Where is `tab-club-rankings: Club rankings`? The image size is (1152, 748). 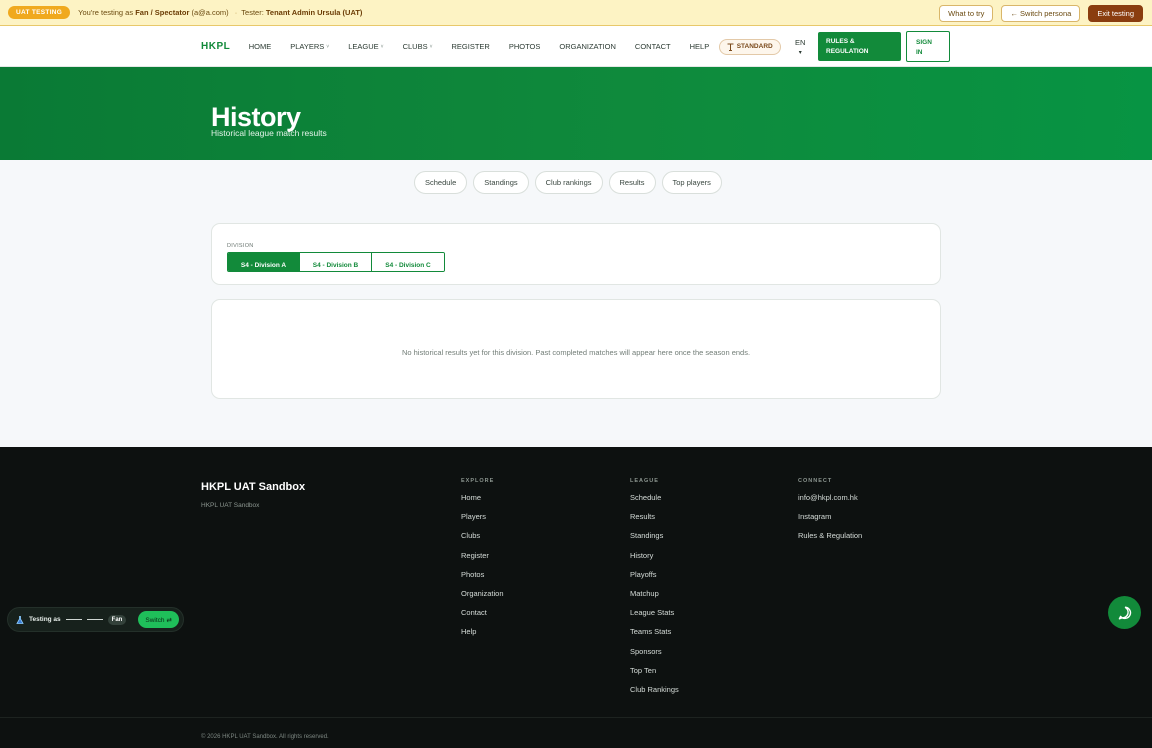
tab-club-rankings: Club rankings is located at coordinates (568, 182).